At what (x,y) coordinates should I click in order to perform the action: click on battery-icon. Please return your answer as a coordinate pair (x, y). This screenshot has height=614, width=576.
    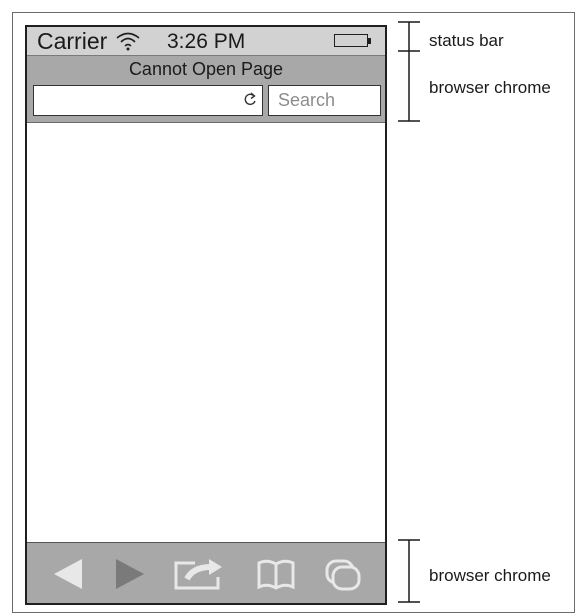
    Looking at the image, I should click on (351, 40).